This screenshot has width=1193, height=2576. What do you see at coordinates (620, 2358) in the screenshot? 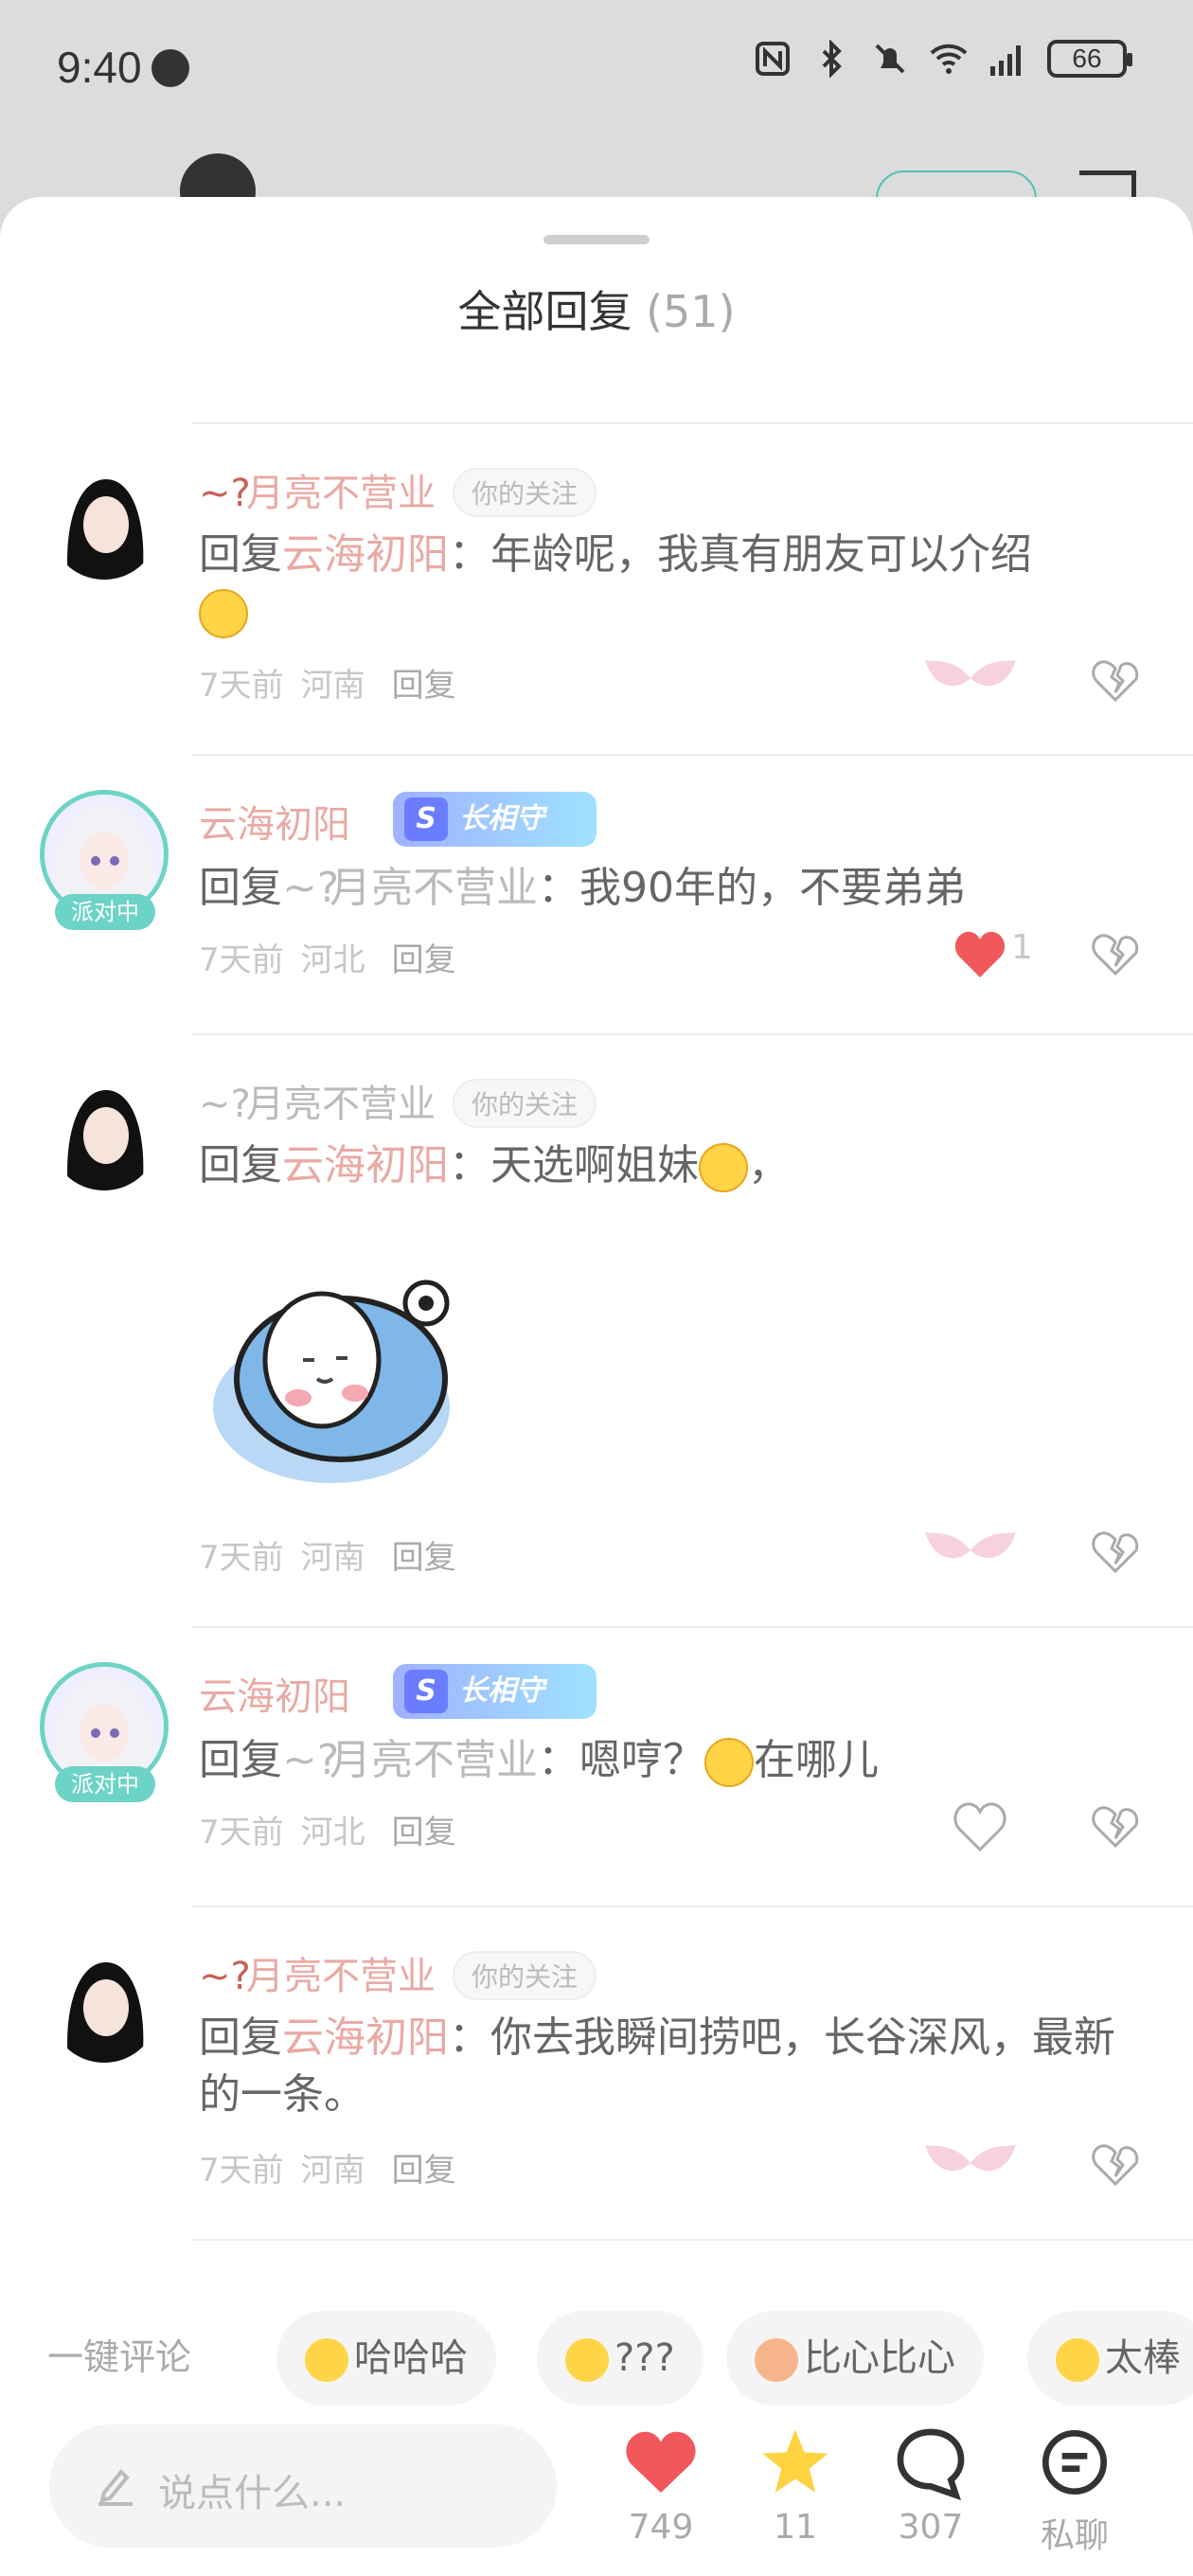
I see `quick-comment-chip: ???` at bounding box center [620, 2358].